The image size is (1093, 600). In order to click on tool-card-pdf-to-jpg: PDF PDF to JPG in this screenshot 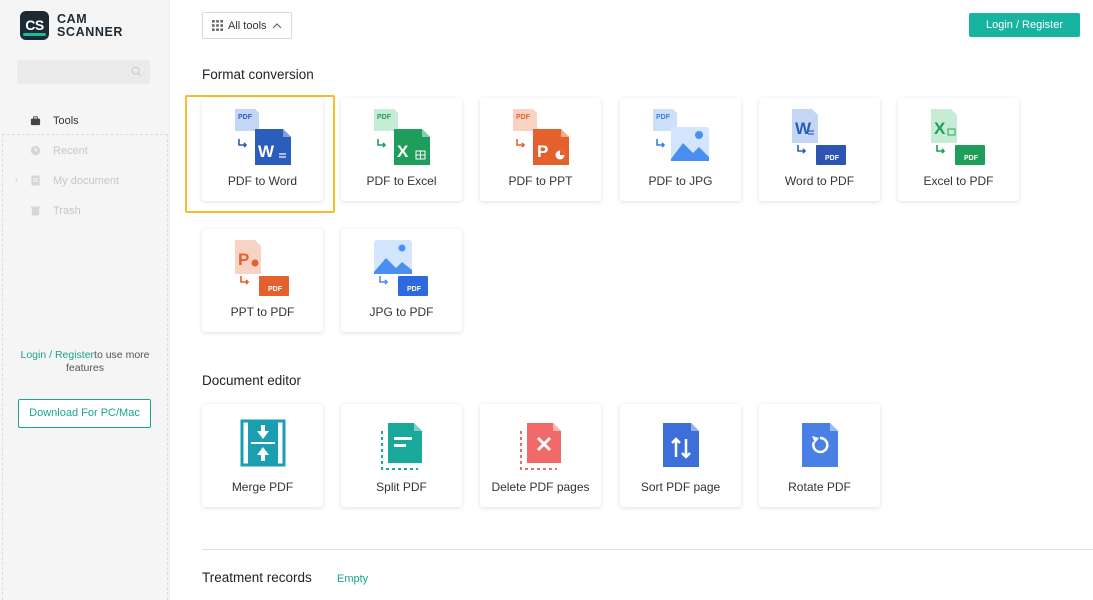, I will do `click(680, 149)`.